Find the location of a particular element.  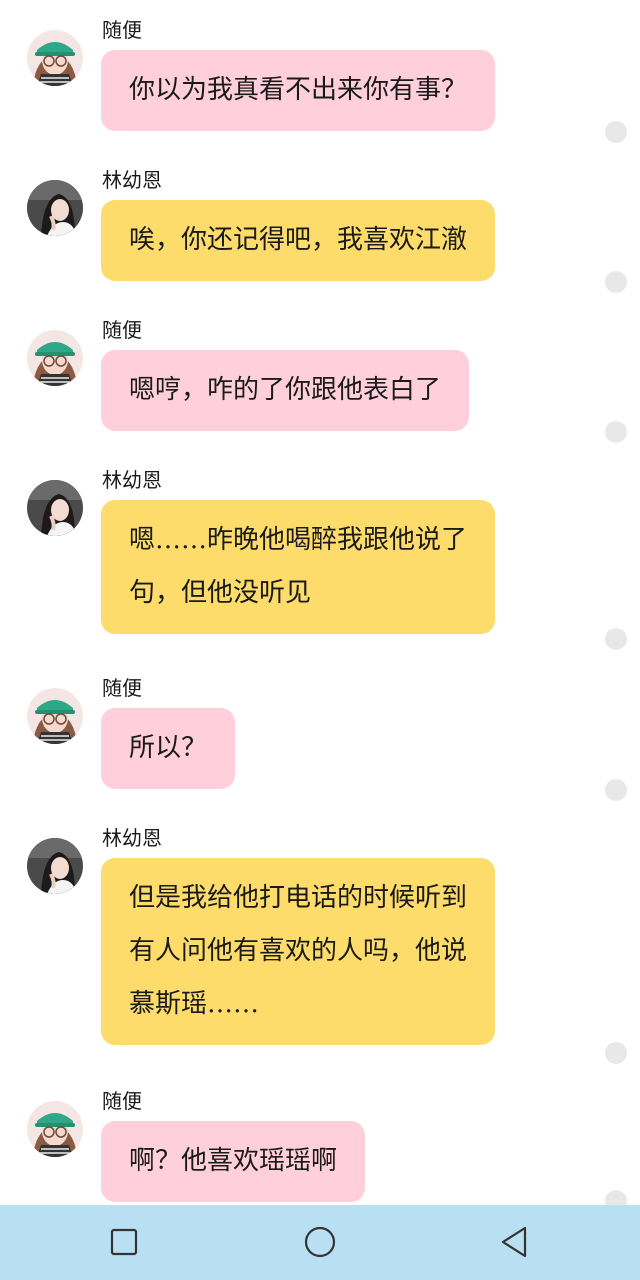

recent-apps-icon is located at coordinates (124, 1242).